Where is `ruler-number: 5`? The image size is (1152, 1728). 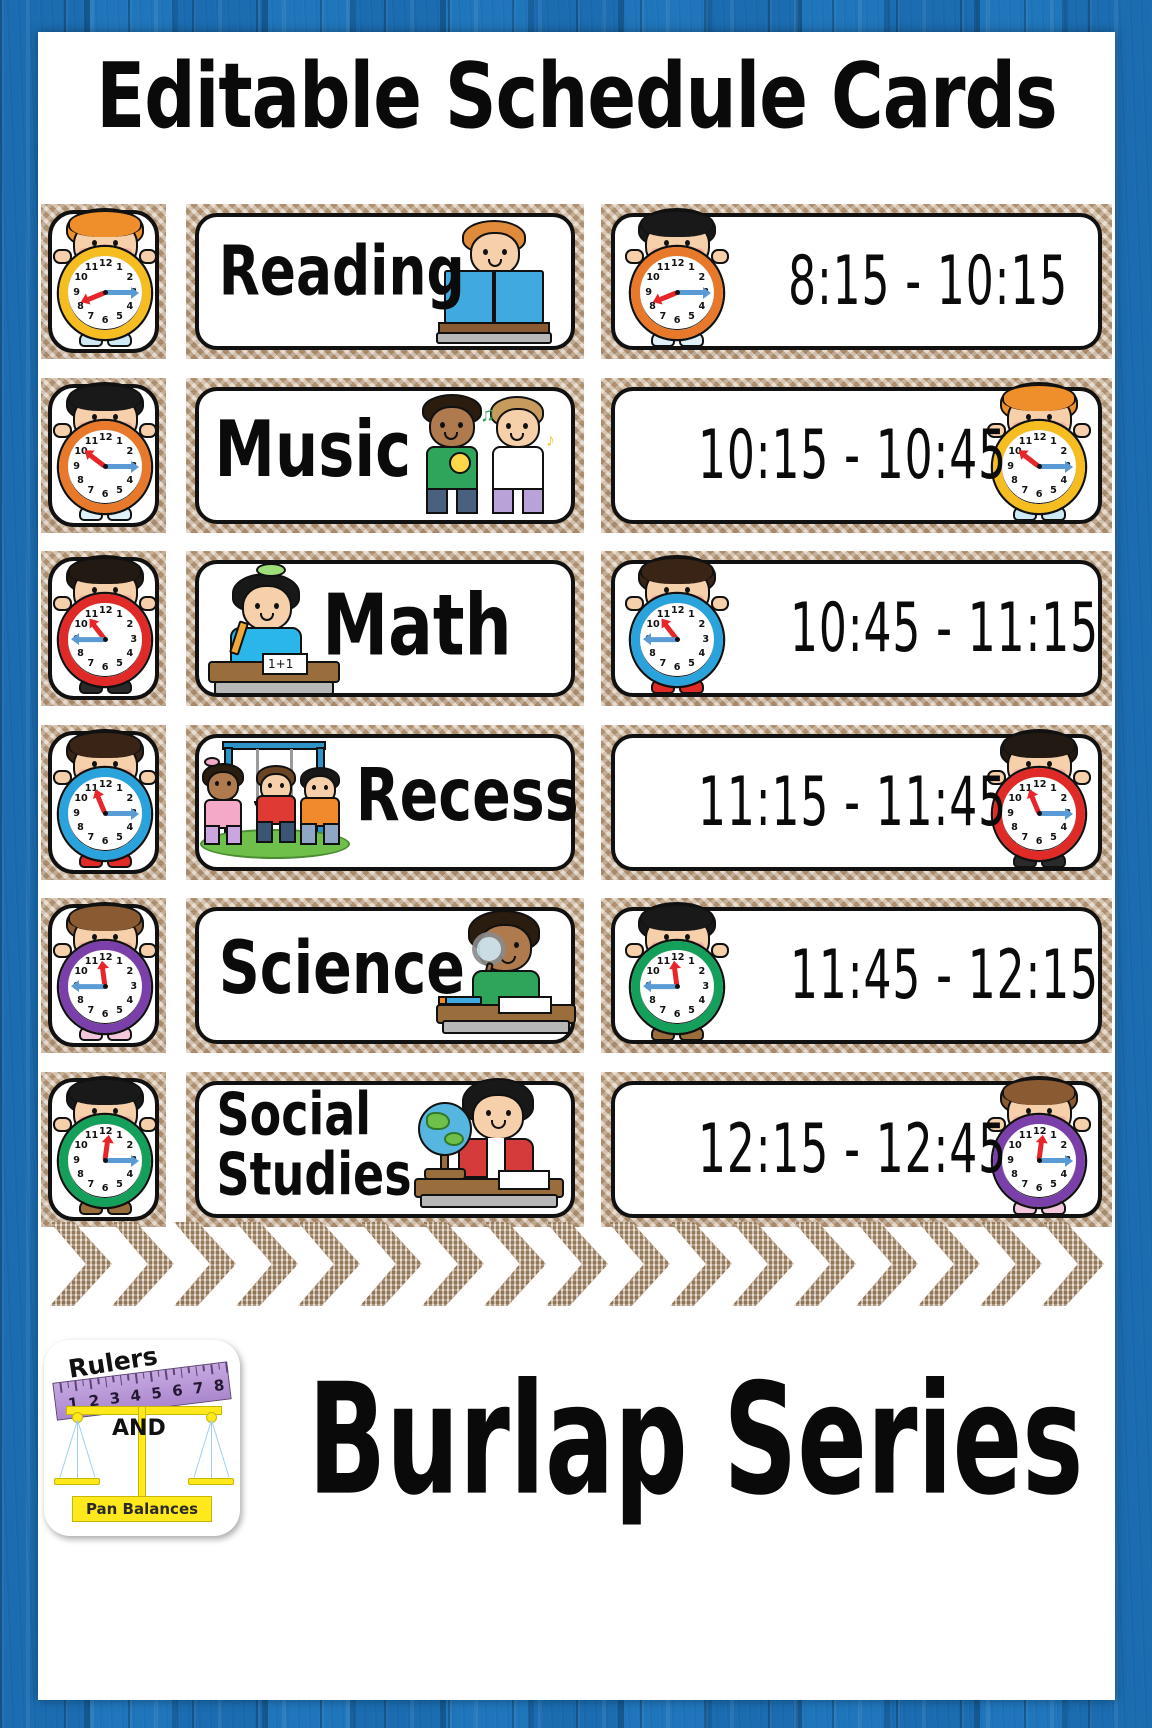 ruler-number: 5 is located at coordinates (156, 1393).